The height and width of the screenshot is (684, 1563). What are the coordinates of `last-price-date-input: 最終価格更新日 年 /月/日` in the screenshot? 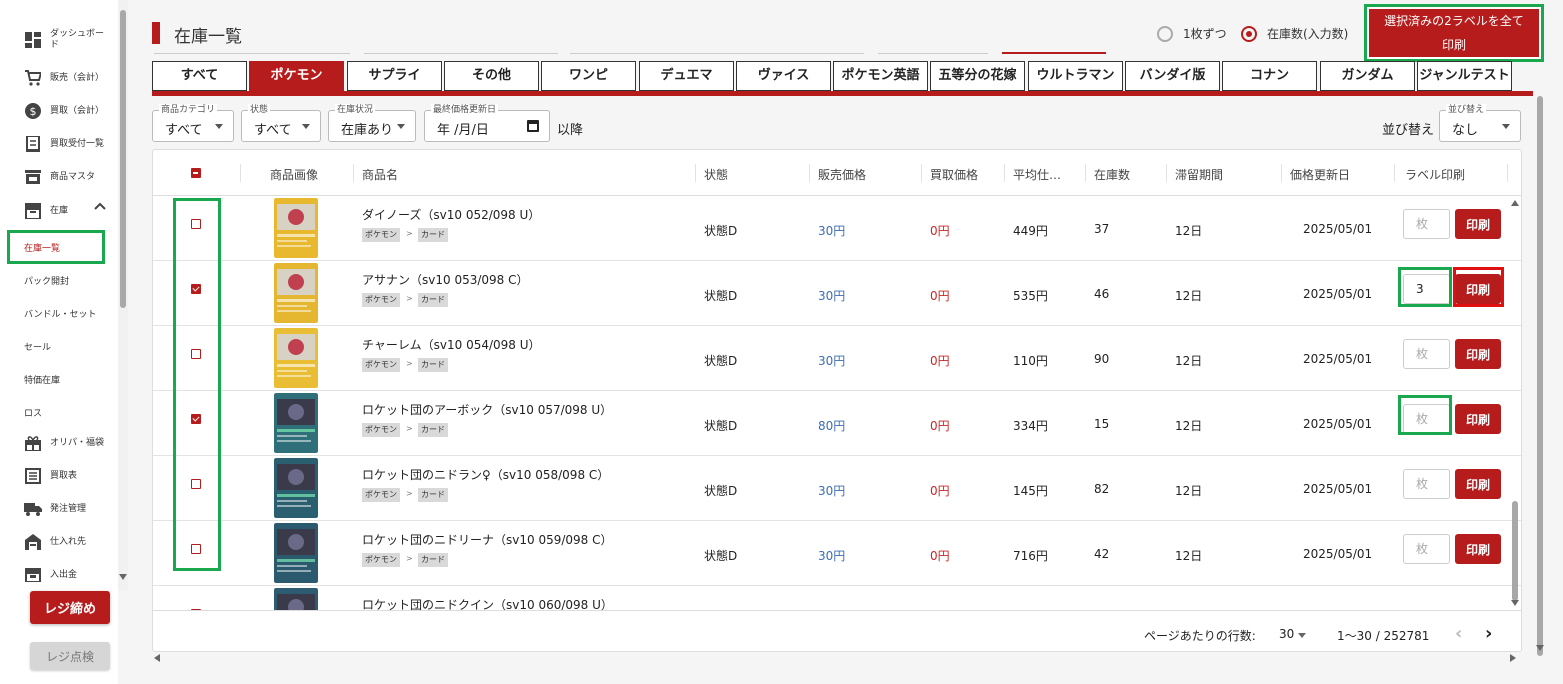 It's located at (487, 123).